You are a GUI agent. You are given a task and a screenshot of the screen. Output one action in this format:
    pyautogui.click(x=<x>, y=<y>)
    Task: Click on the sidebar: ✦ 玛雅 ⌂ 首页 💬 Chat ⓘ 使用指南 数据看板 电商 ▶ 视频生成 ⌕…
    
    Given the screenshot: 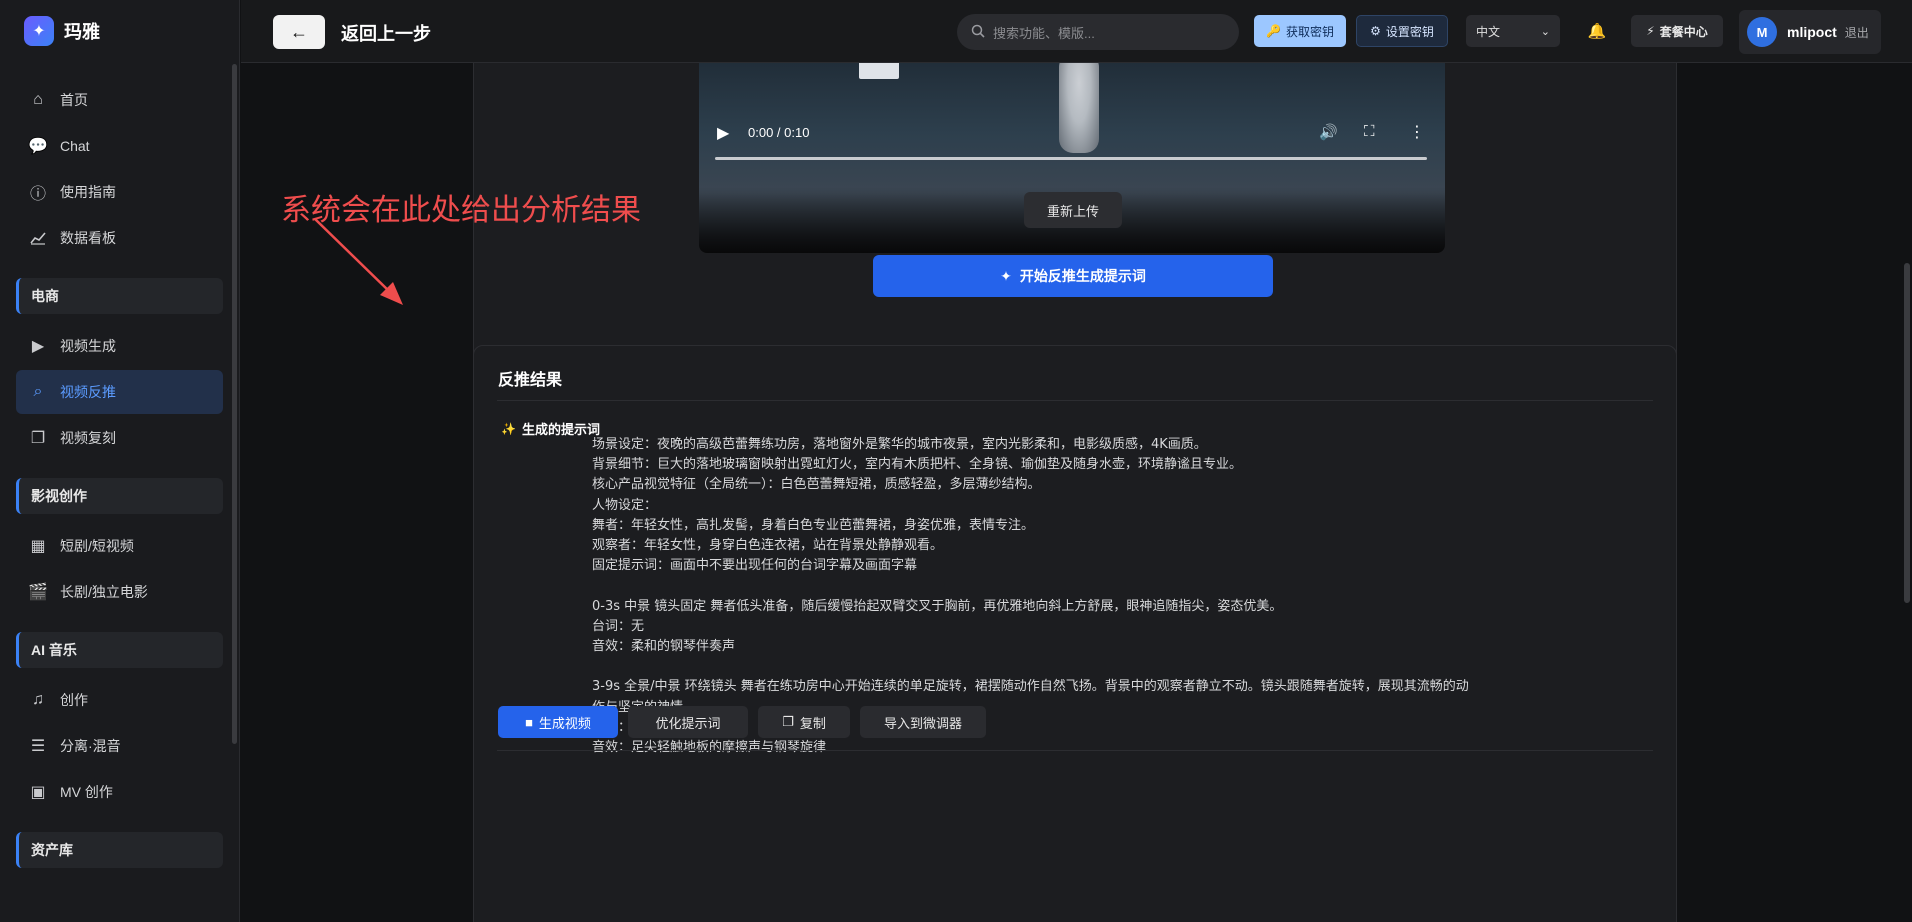 What is the action you would take?
    pyautogui.click(x=120, y=461)
    